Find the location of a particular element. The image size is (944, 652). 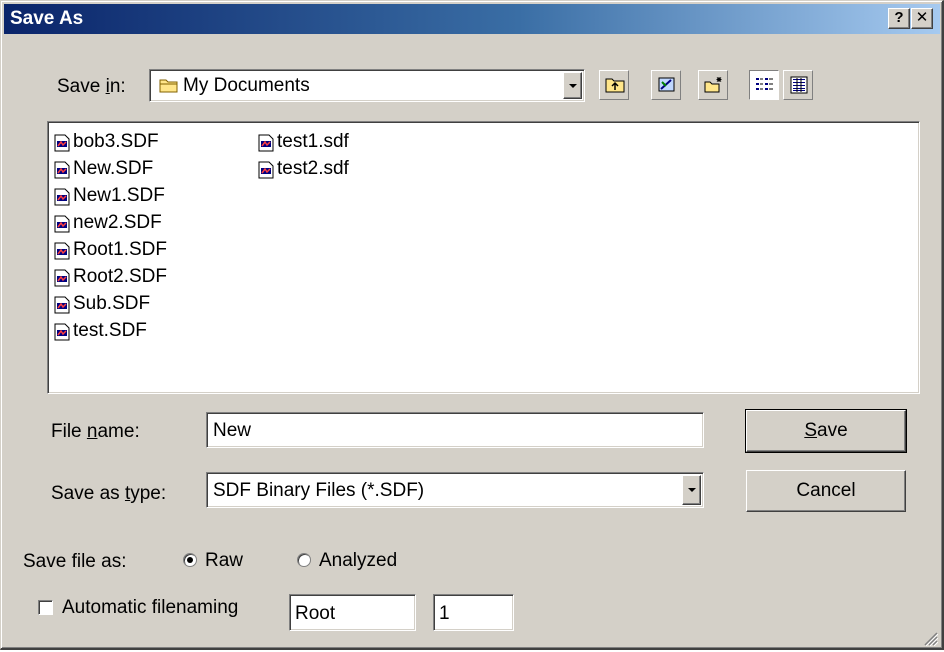

new-folder-icon is located at coordinates (713, 85).